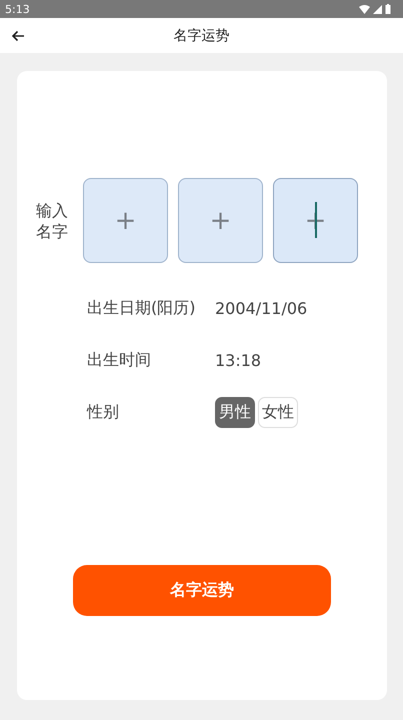 The width and height of the screenshot is (403, 720). I want to click on battery-icon, so click(388, 9).